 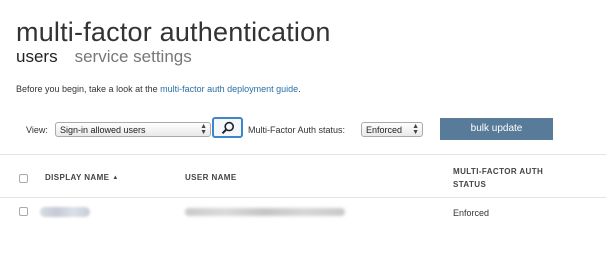 What do you see at coordinates (513, 178) in the screenshot?
I see `column-header-mfa-status: MULTI-FACTOR AUTH STATUS` at bounding box center [513, 178].